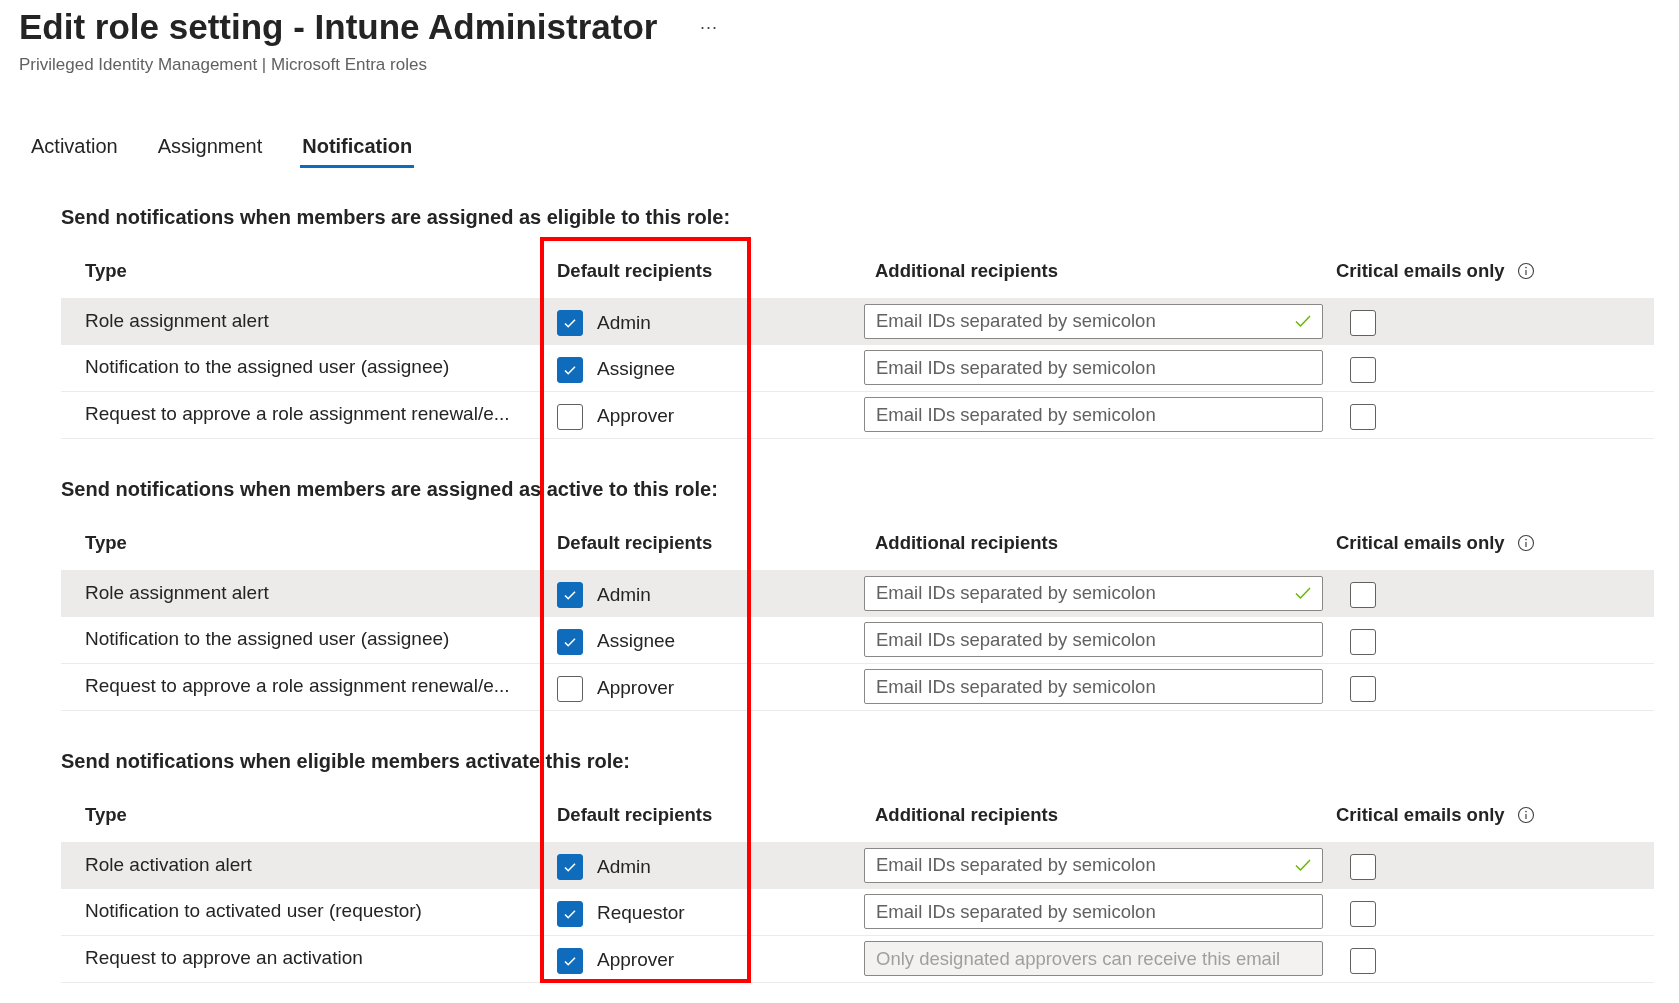 Image resolution: width=1679 pixels, height=1003 pixels. I want to click on tab: Assignment, so click(210, 147).